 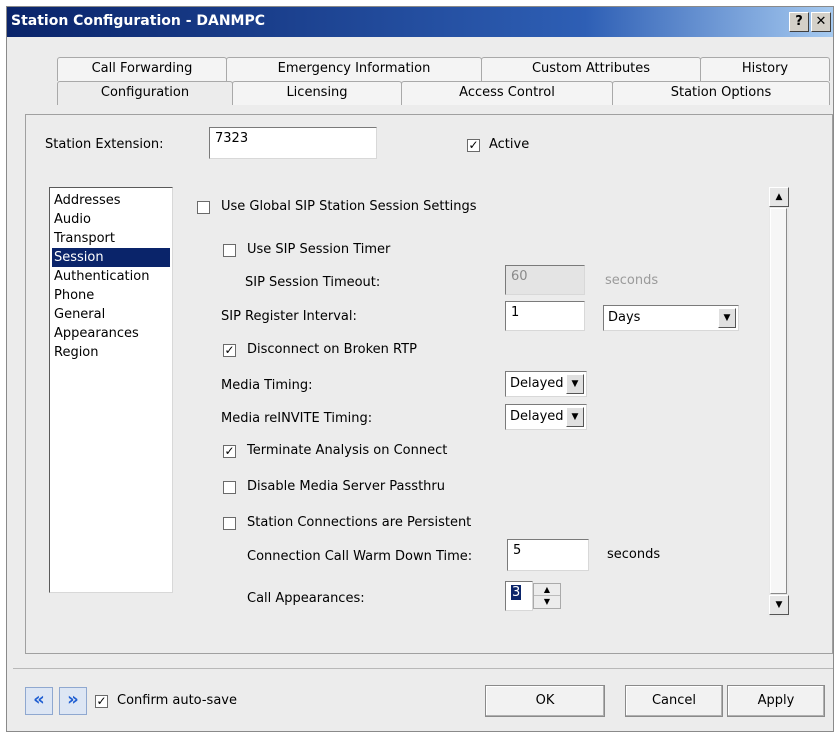 I want to click on call-appearances-spinner: ▲ ▼, so click(x=547, y=596).